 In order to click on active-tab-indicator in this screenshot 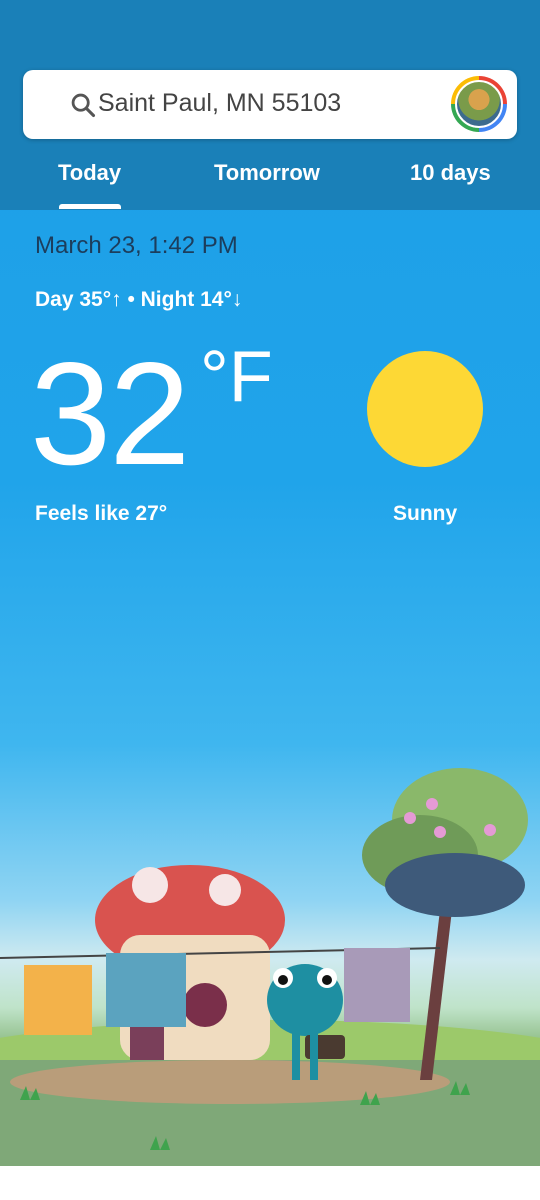, I will do `click(90, 206)`.